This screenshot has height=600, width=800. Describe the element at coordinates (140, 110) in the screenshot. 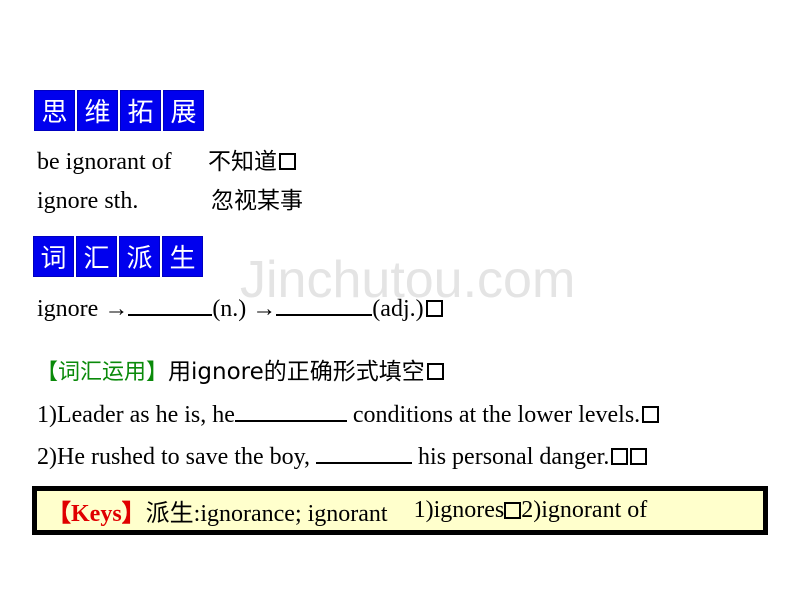

I see `tag-char: 拓` at that location.